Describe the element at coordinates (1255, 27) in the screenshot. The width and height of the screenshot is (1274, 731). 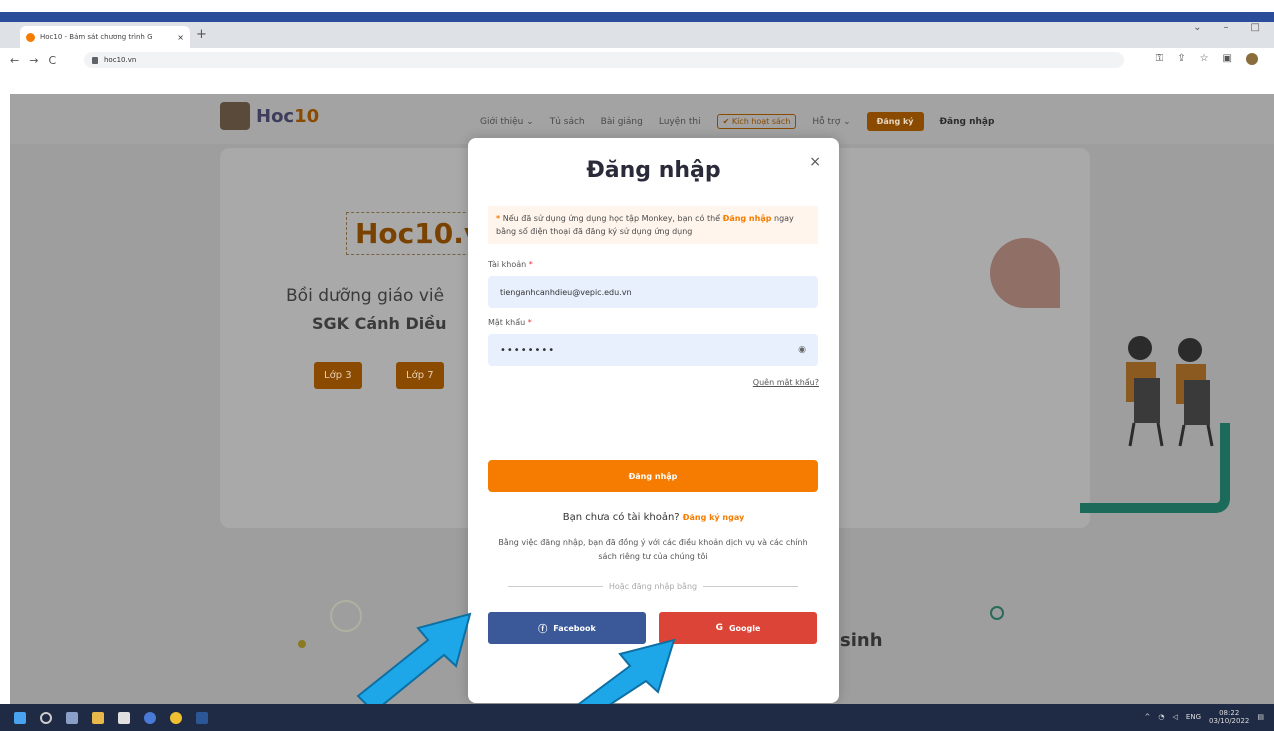
I see `maximize-button: □` at that location.